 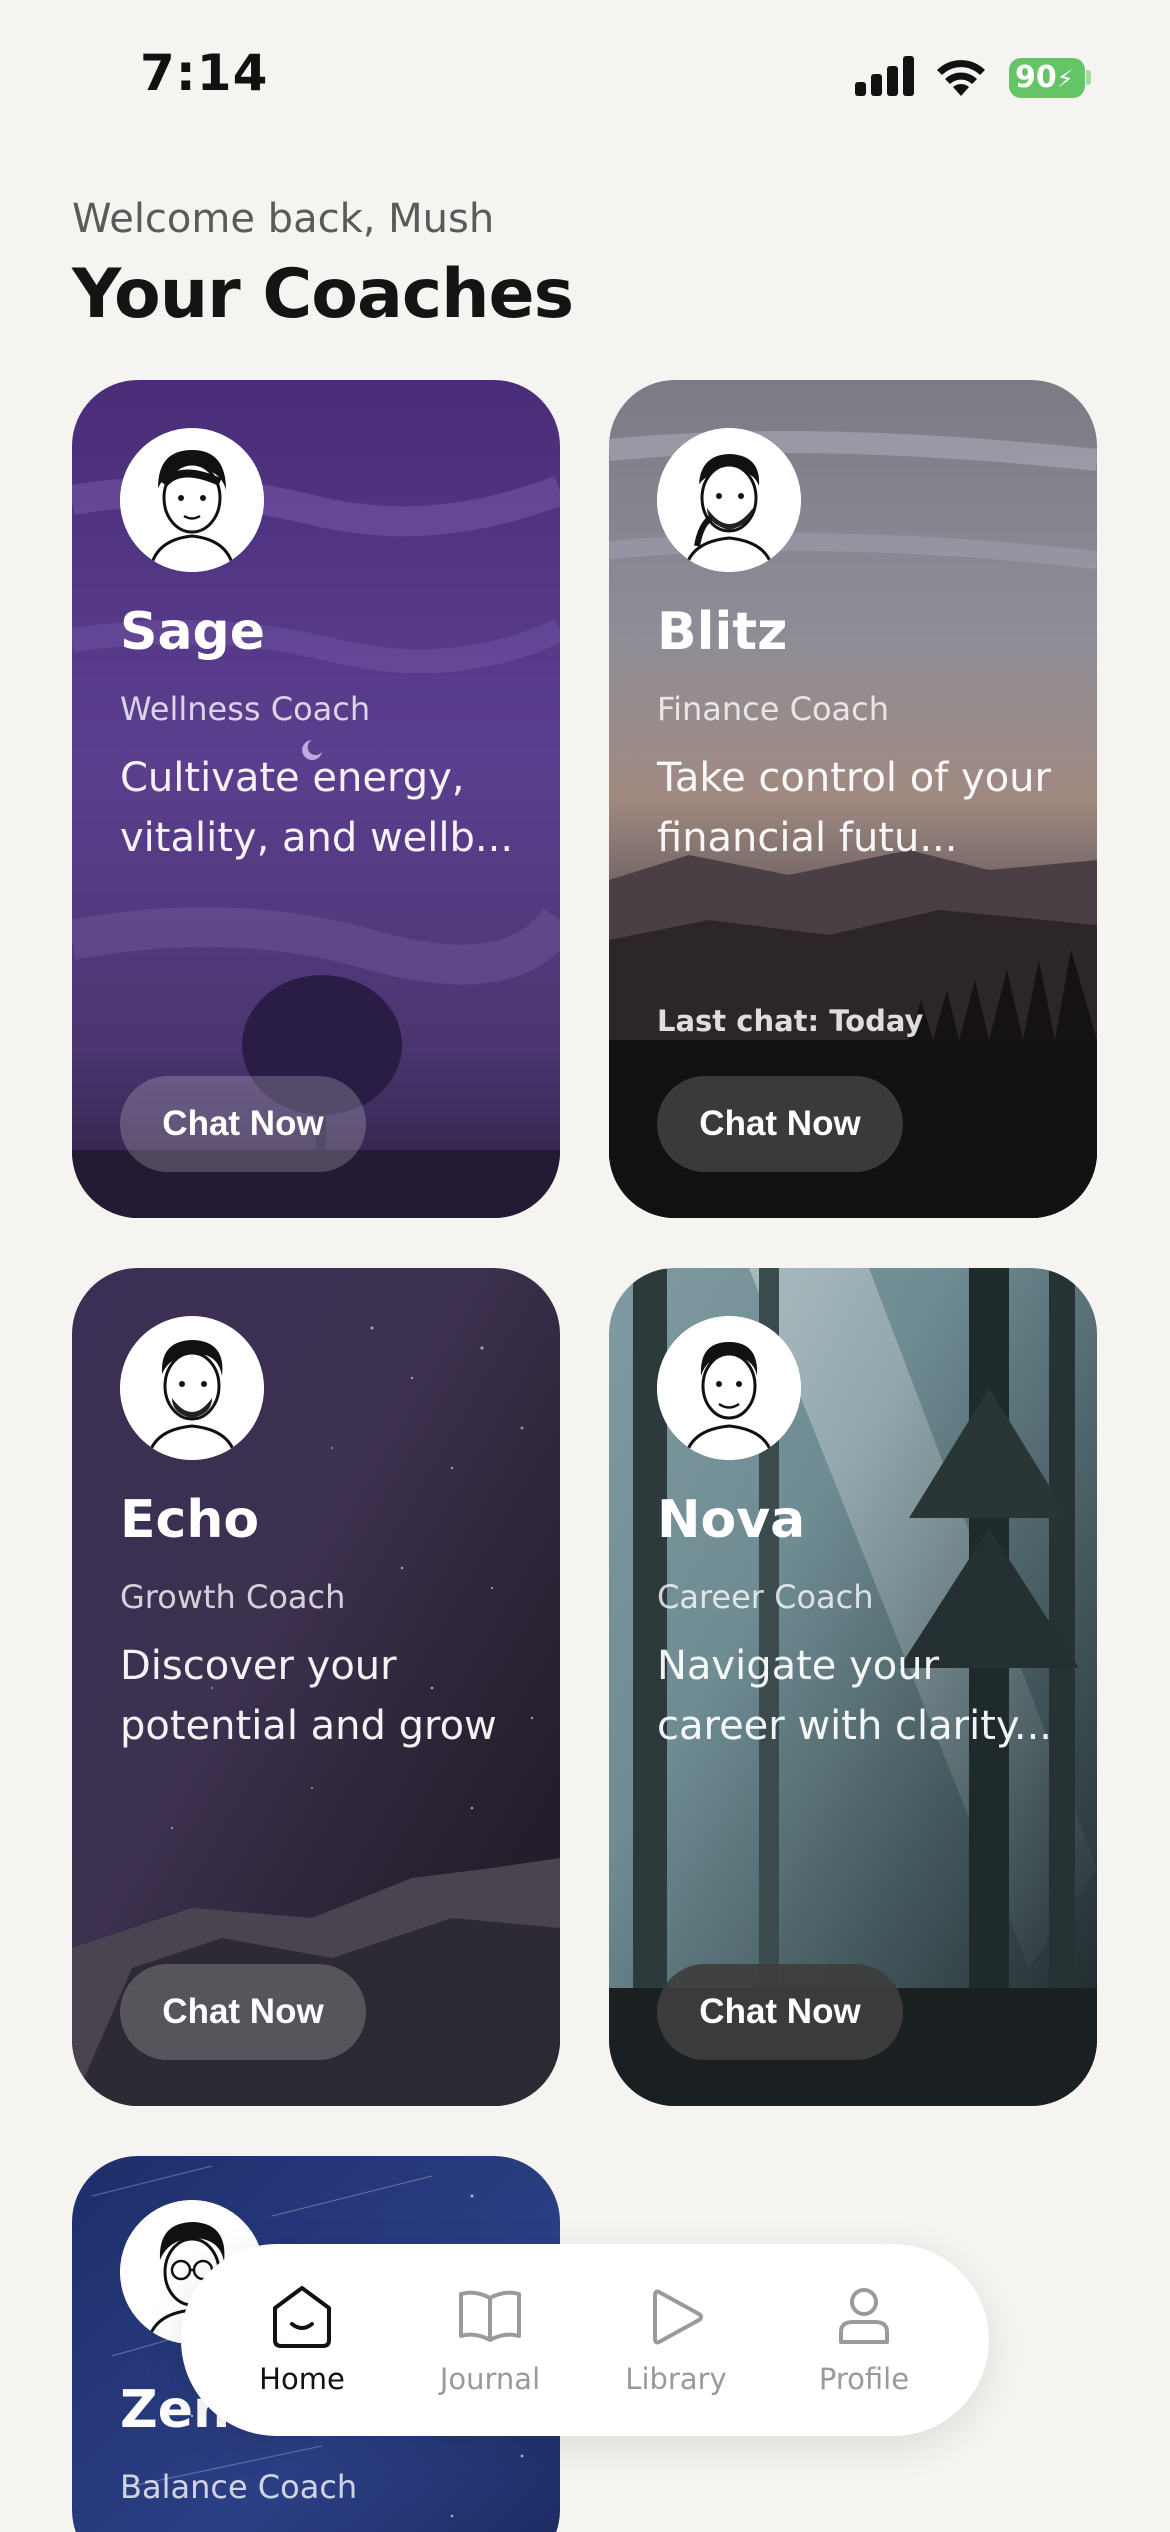 I want to click on last-chat-label: Last chat: Today, so click(x=790, y=1021).